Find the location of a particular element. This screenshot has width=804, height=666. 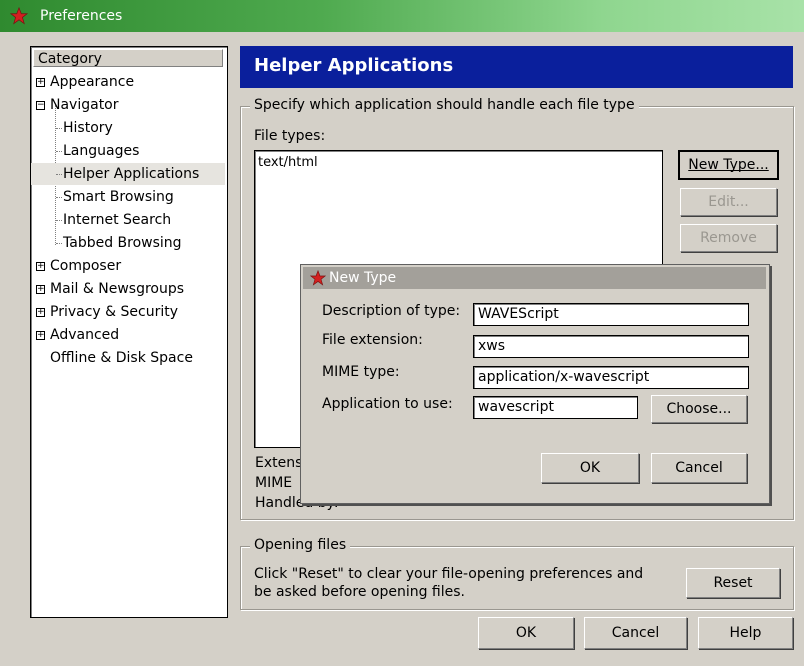

category-header: Category is located at coordinates (128, 58).